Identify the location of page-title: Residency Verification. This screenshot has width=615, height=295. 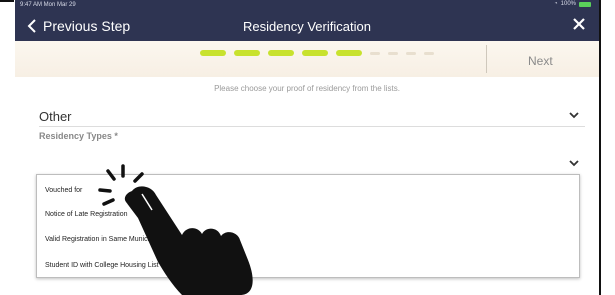
(307, 26).